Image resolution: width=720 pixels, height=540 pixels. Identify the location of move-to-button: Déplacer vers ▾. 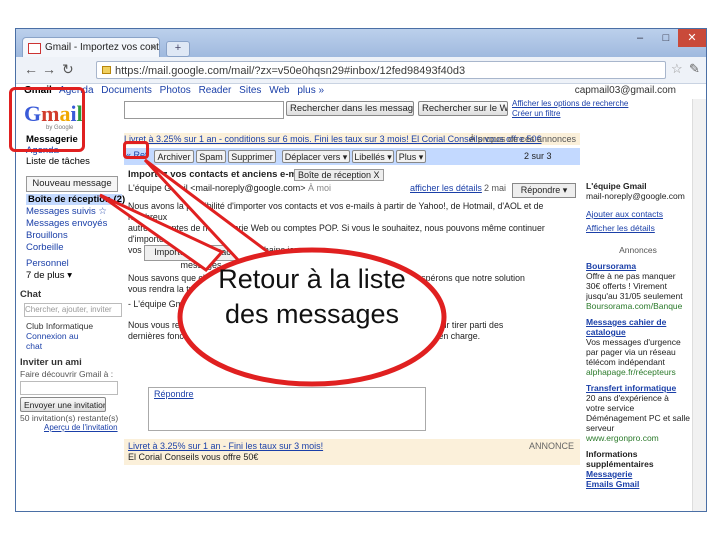
(316, 156).